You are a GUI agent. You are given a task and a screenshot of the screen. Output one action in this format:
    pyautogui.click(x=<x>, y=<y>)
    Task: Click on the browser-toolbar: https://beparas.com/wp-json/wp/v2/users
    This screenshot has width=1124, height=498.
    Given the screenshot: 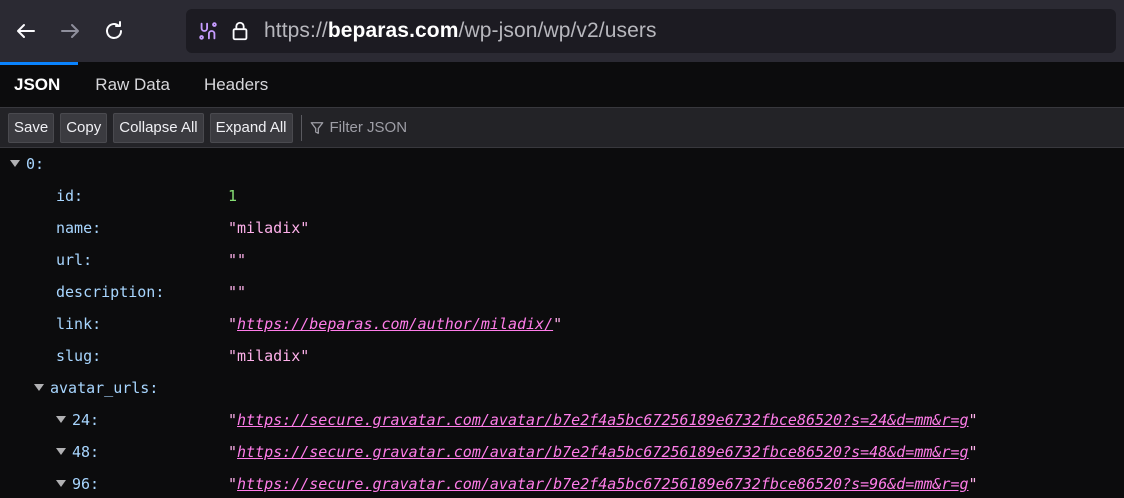 What is the action you would take?
    pyautogui.click(x=562, y=31)
    